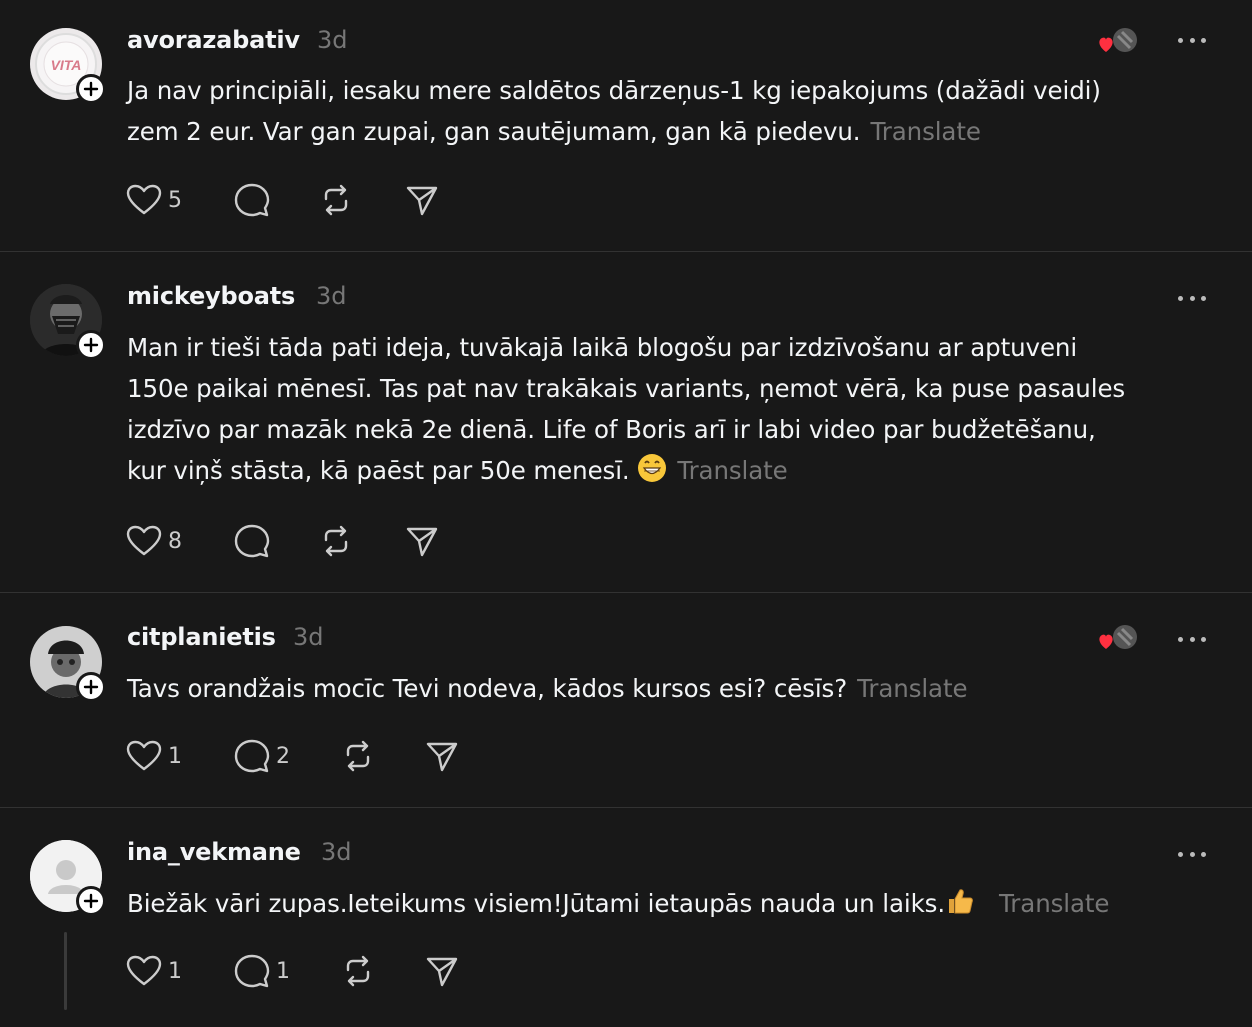 The height and width of the screenshot is (1027, 1252). I want to click on action-bar: 5, so click(286, 200).